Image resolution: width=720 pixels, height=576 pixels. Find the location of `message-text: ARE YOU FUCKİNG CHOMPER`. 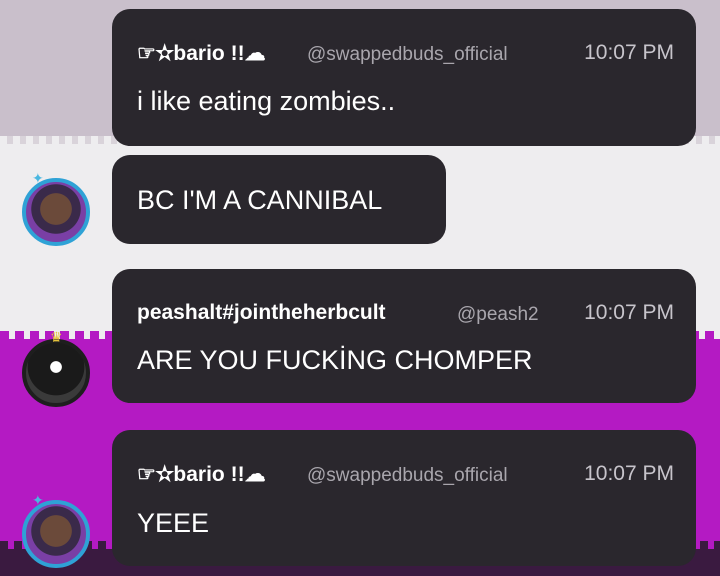

message-text: ARE YOU FUCKİNG CHOMPER is located at coordinates (335, 360).